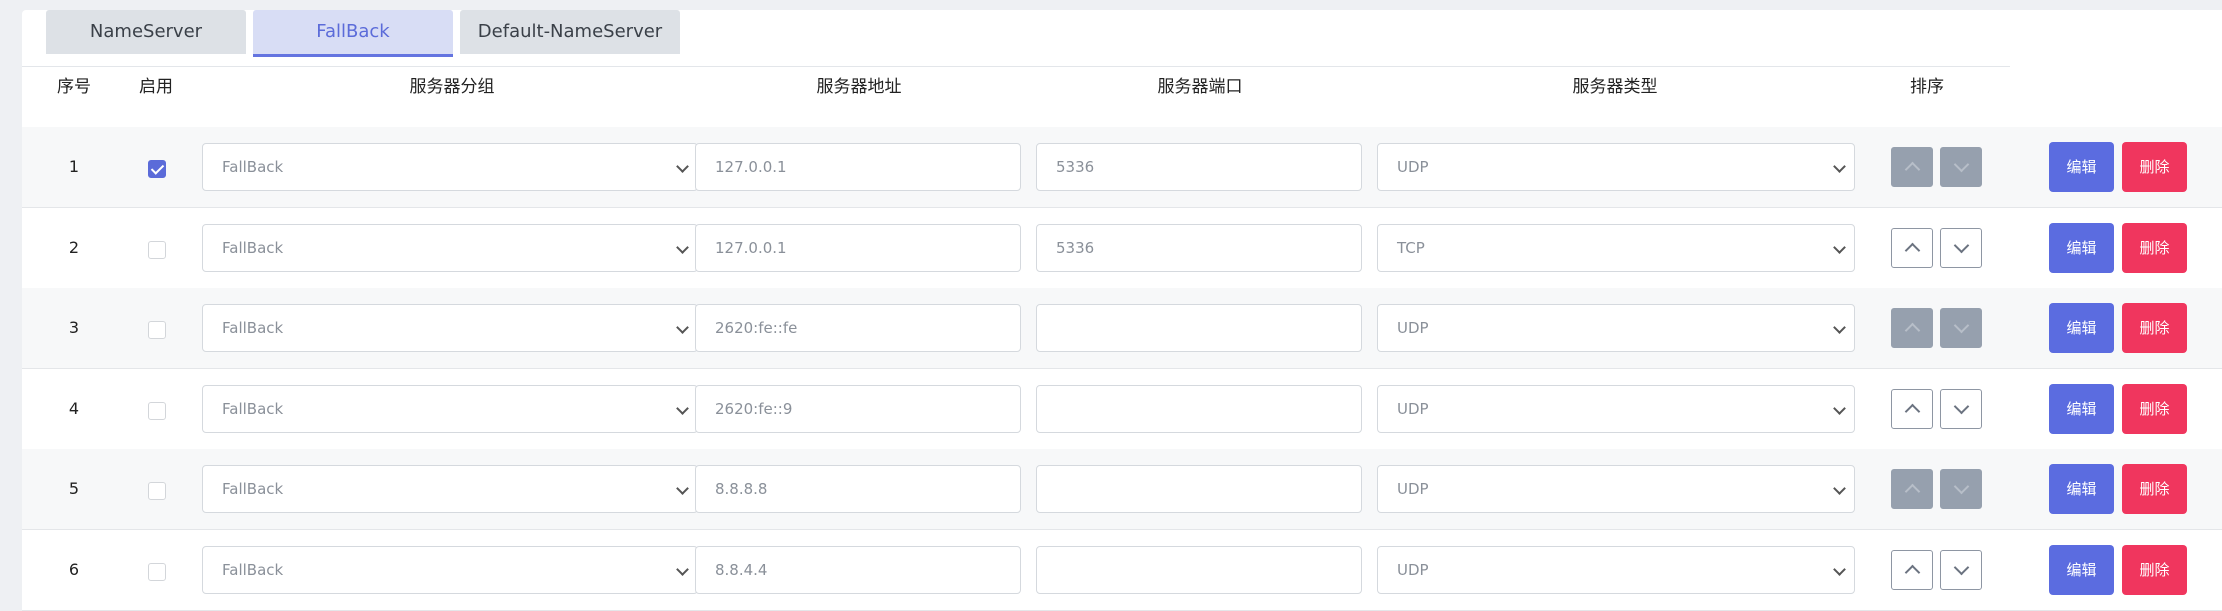 Image resolution: width=2222 pixels, height=611 pixels. Describe the element at coordinates (858, 409) in the screenshot. I see `server-address-input: 2620:fe::9` at that location.